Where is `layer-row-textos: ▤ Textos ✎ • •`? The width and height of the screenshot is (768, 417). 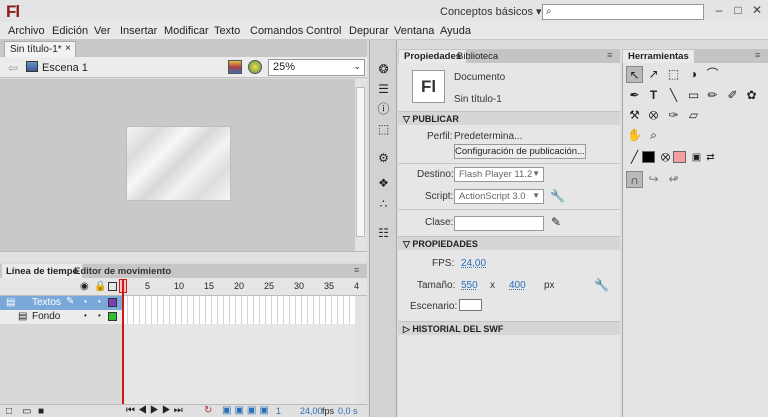 layer-row-textos: ▤ Textos ✎ • • is located at coordinates (61, 303).